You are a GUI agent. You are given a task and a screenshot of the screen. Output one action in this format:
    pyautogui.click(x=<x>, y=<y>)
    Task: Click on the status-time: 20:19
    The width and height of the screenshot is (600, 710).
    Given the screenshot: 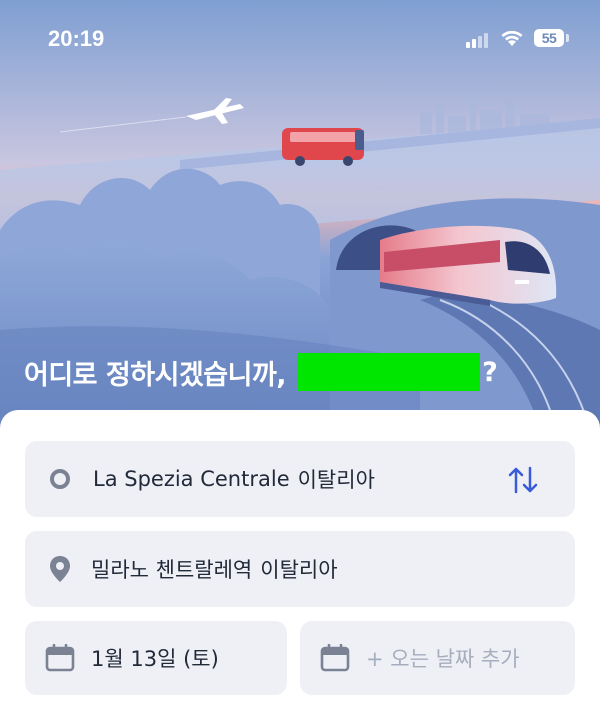 What is the action you would take?
    pyautogui.click(x=76, y=38)
    